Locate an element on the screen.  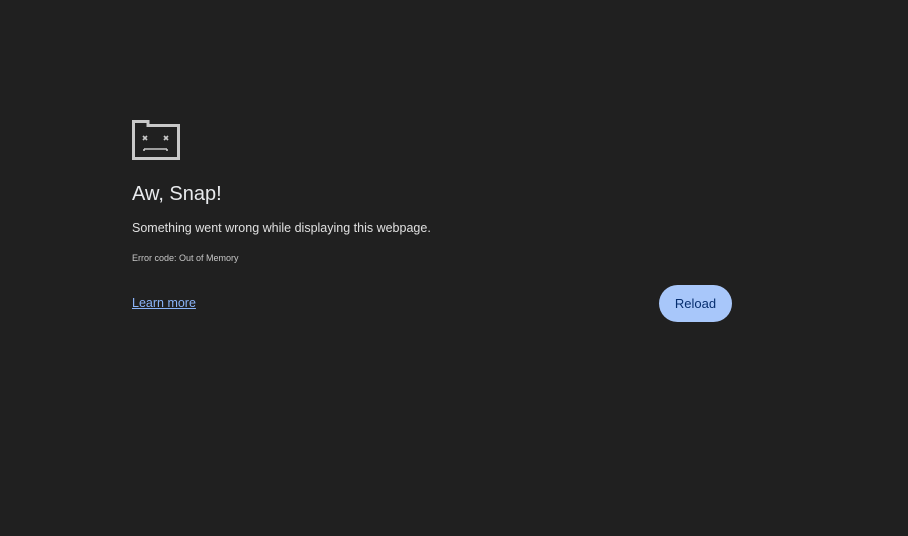
error-code: Error code: Out of Memory is located at coordinates (185, 258).